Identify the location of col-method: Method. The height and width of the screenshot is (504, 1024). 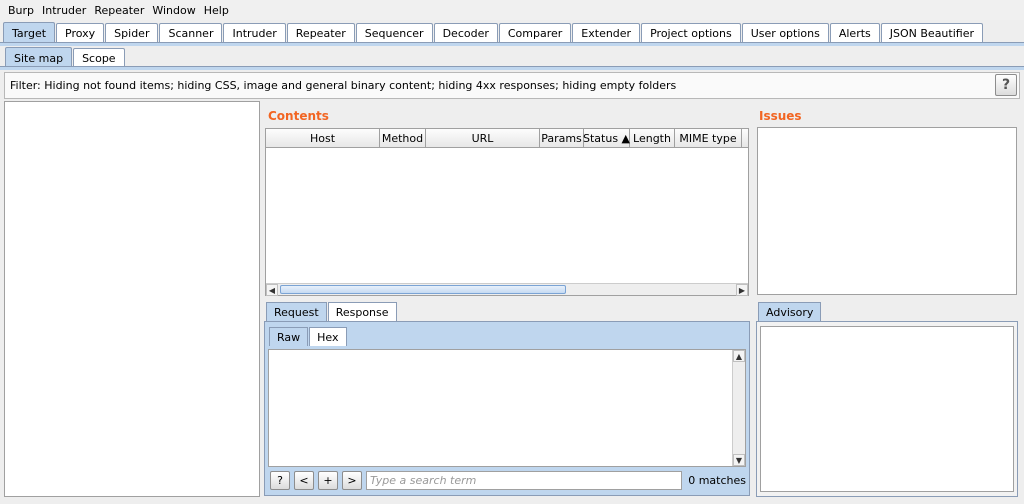
(403, 138).